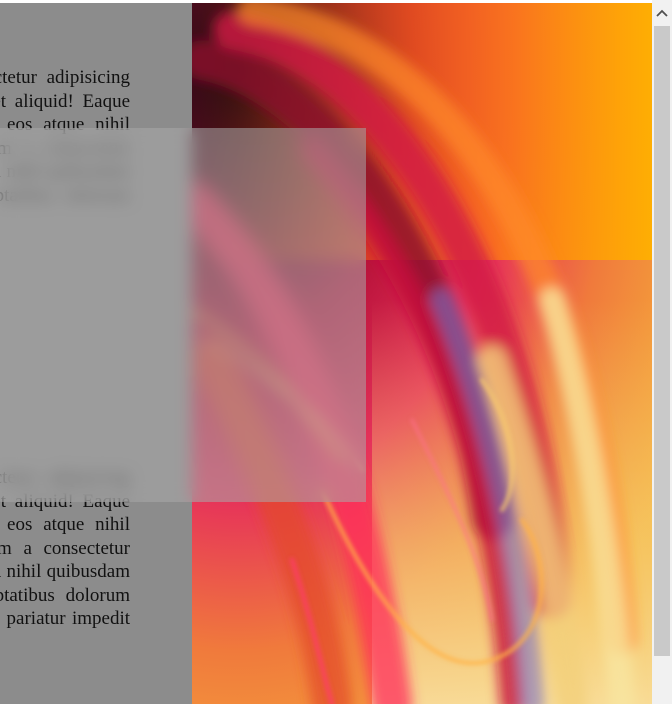  Describe the element at coordinates (662, 341) in the screenshot. I see `scrollbar-thumb` at that location.